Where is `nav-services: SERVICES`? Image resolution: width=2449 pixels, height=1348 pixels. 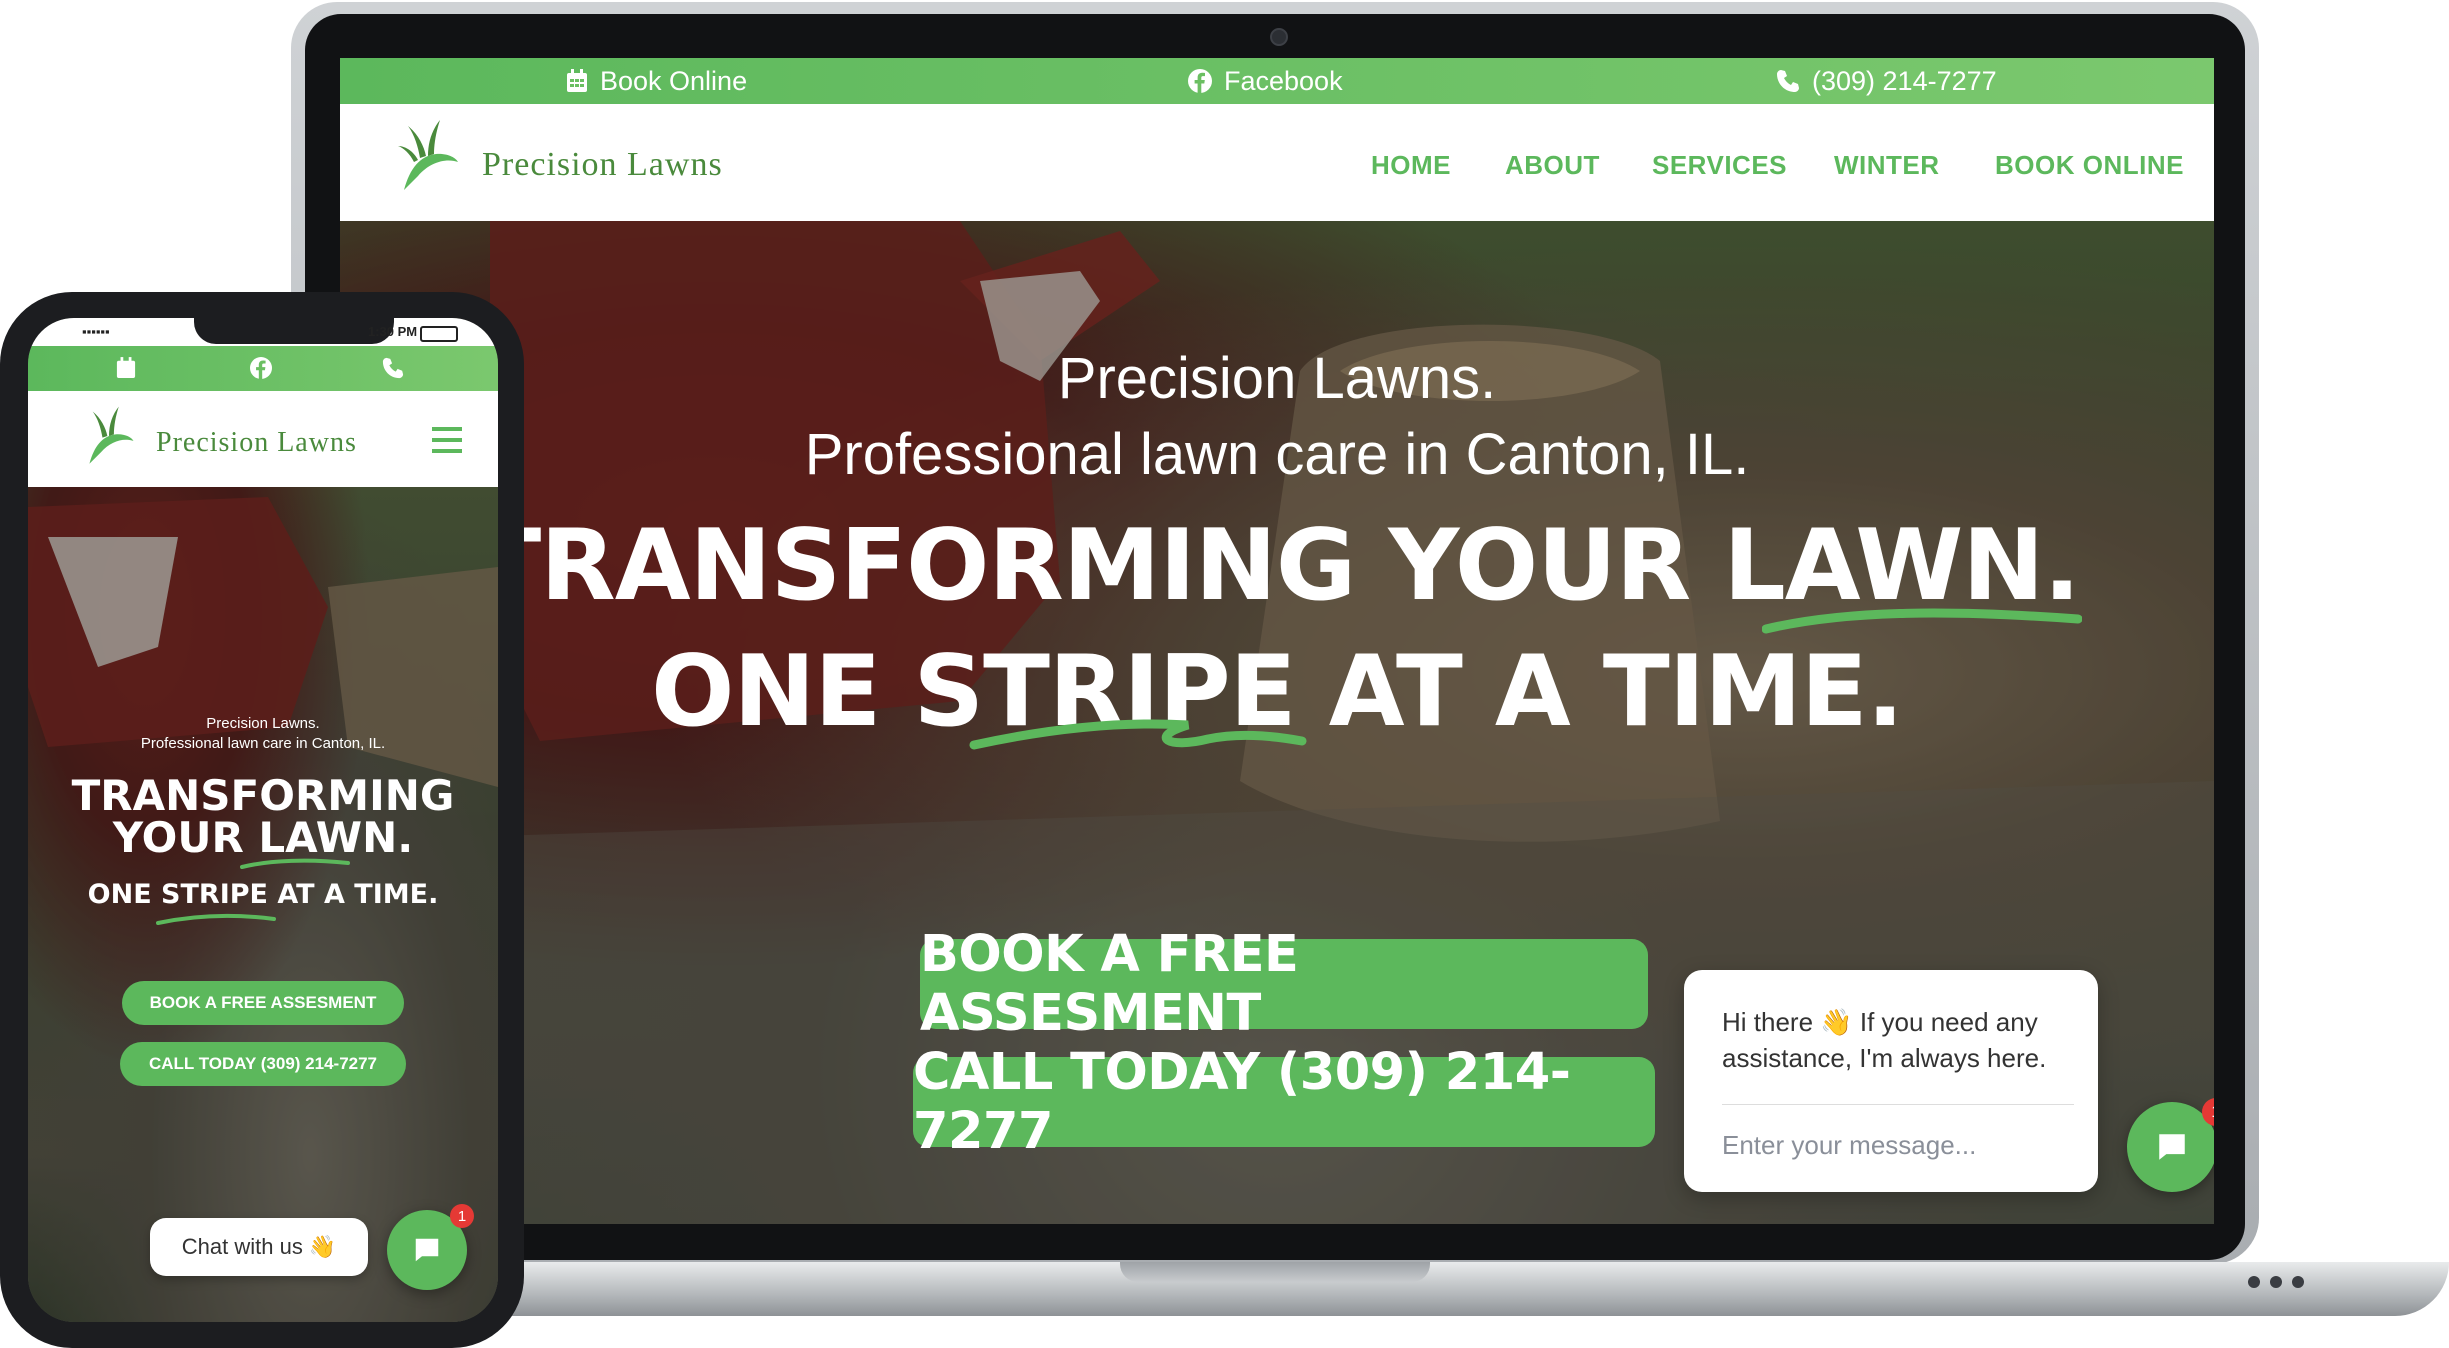
nav-services: SERVICES is located at coordinates (1719, 165).